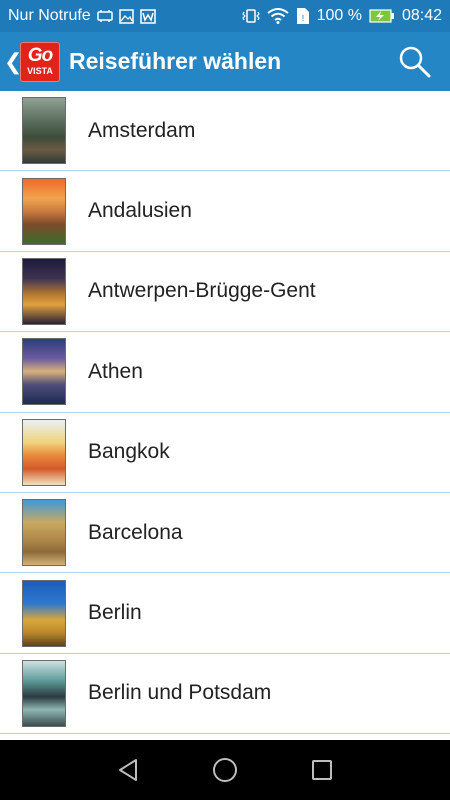 The width and height of the screenshot is (450, 800). Describe the element at coordinates (135, 532) in the screenshot. I see `list-item-label: Barcelona` at that location.